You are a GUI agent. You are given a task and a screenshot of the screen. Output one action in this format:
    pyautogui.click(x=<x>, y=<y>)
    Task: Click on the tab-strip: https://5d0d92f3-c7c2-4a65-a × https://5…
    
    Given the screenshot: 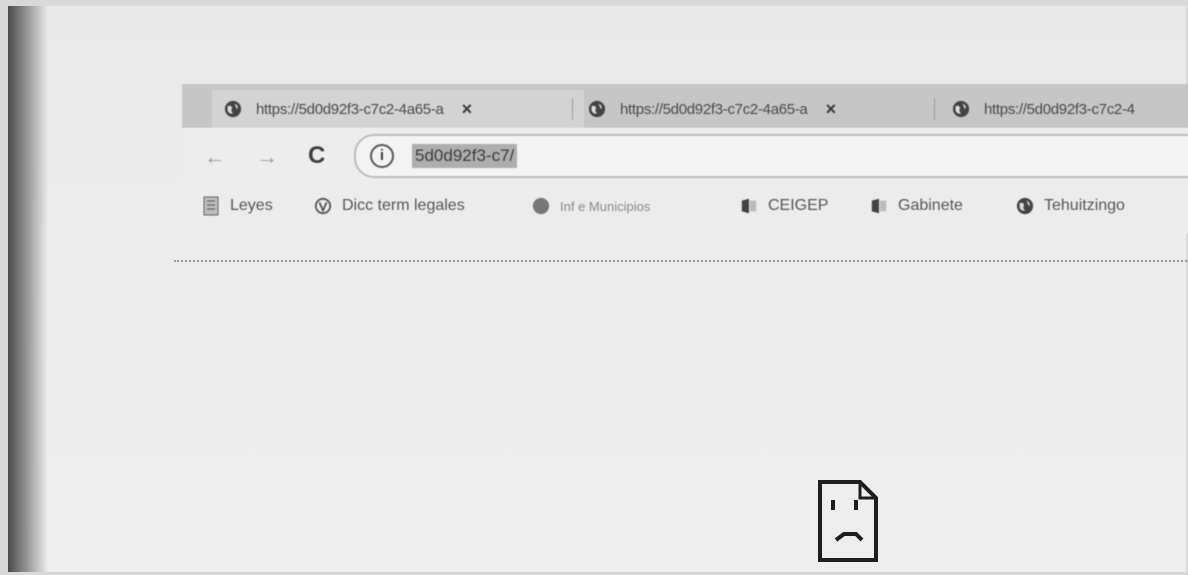 What is the action you would take?
    pyautogui.click(x=685, y=106)
    